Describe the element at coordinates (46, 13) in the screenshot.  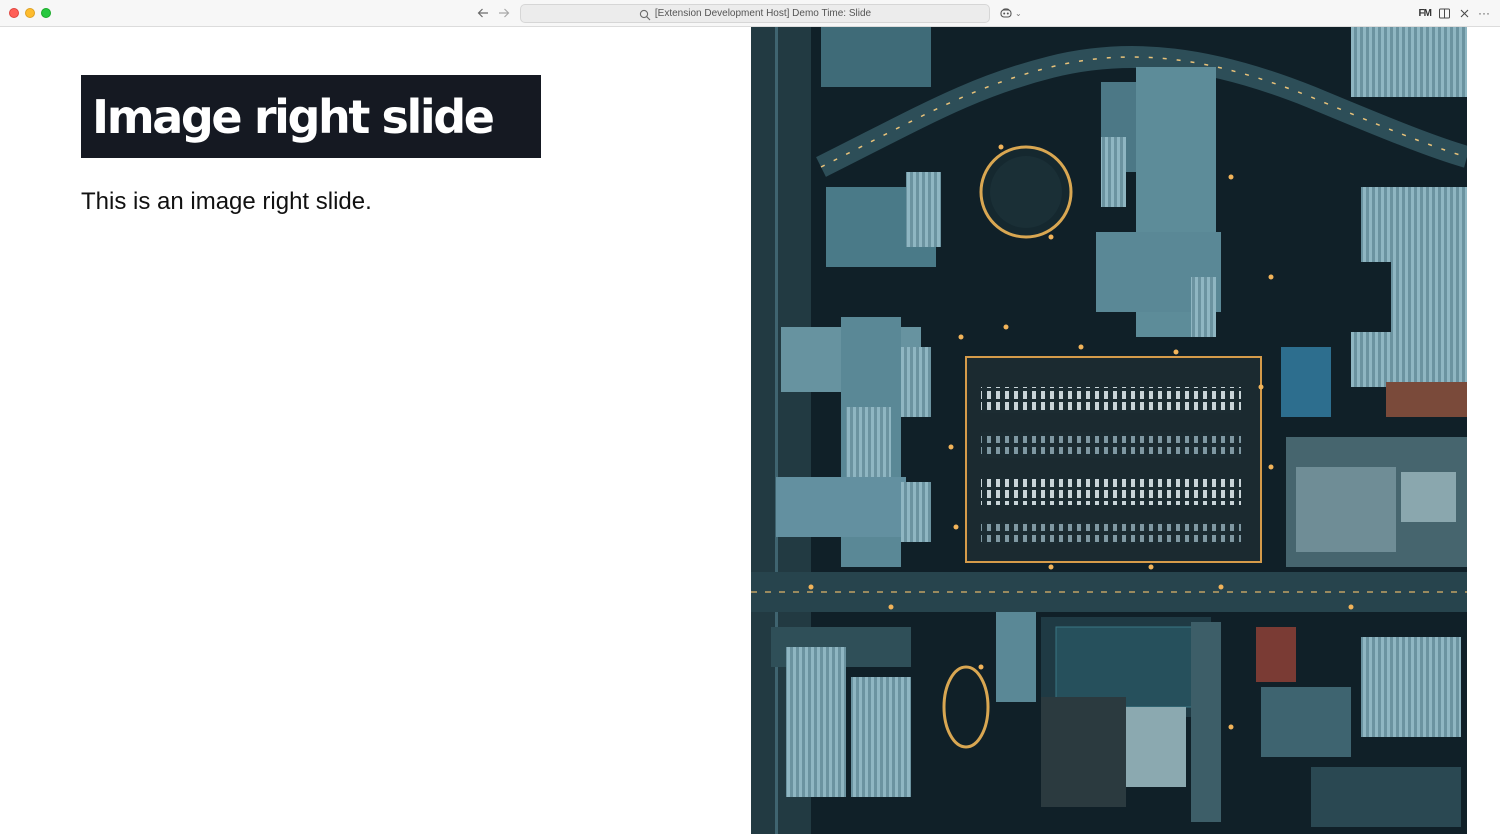
I see `maximize-window-button` at that location.